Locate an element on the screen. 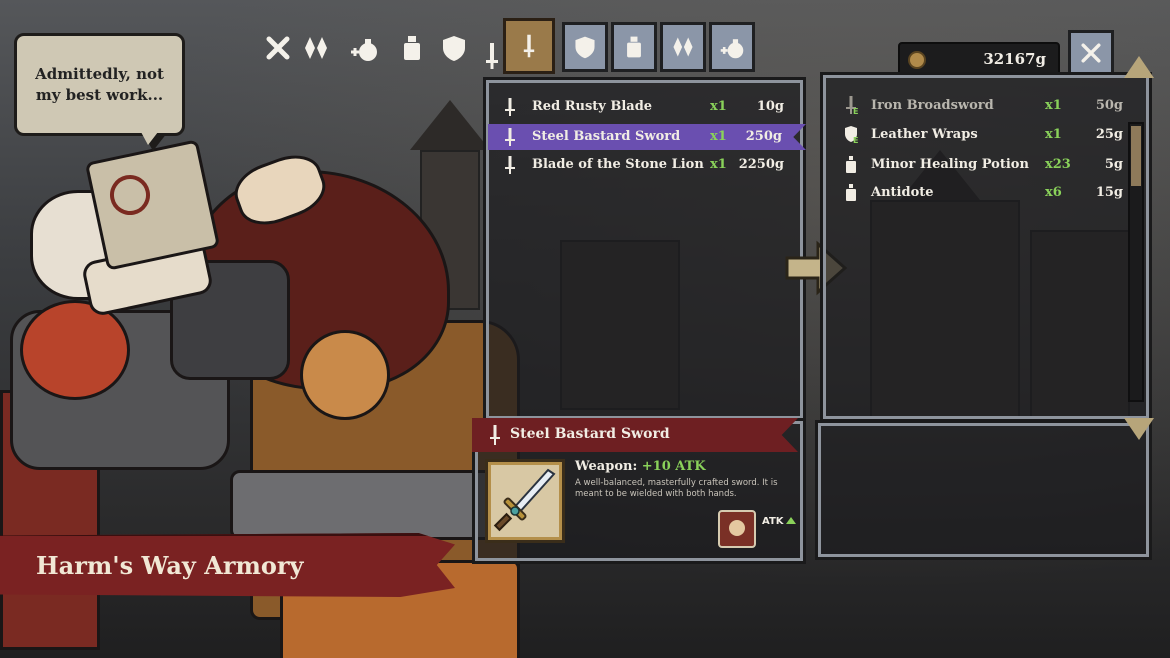 The image size is (1170, 658). shop-item-row-selected: Steel Bastard Sword x1 250g is located at coordinates (647, 137).